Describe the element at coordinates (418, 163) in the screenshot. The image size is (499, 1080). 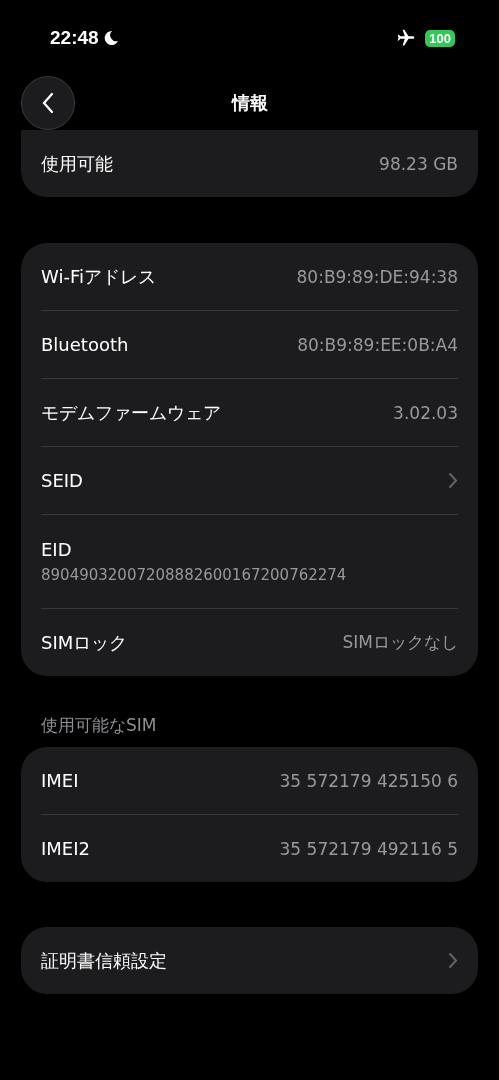
I see `row-value: 98.23 GB` at that location.